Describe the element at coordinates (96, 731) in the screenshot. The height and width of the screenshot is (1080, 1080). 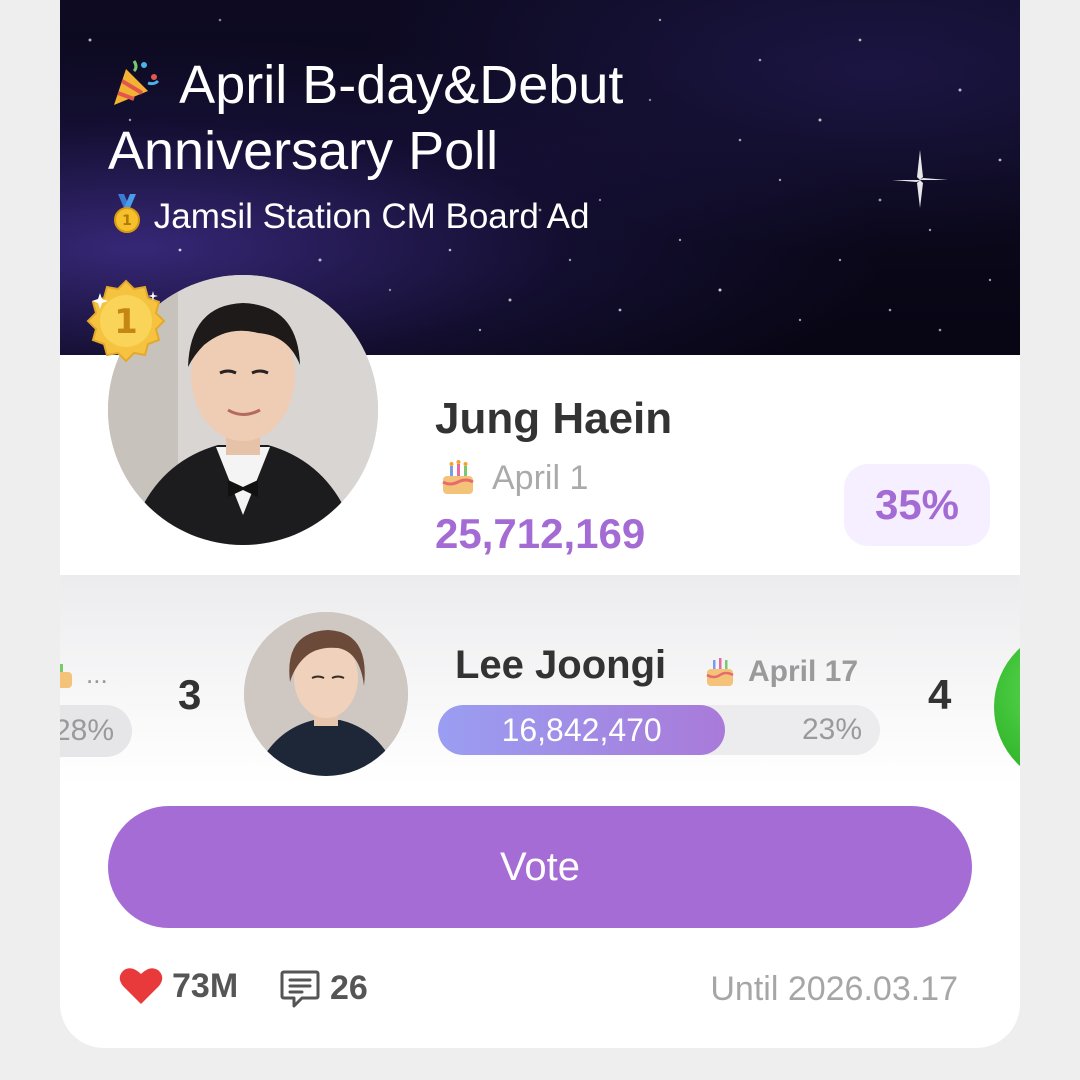
I see `prev-candidate-percent: 28%` at that location.